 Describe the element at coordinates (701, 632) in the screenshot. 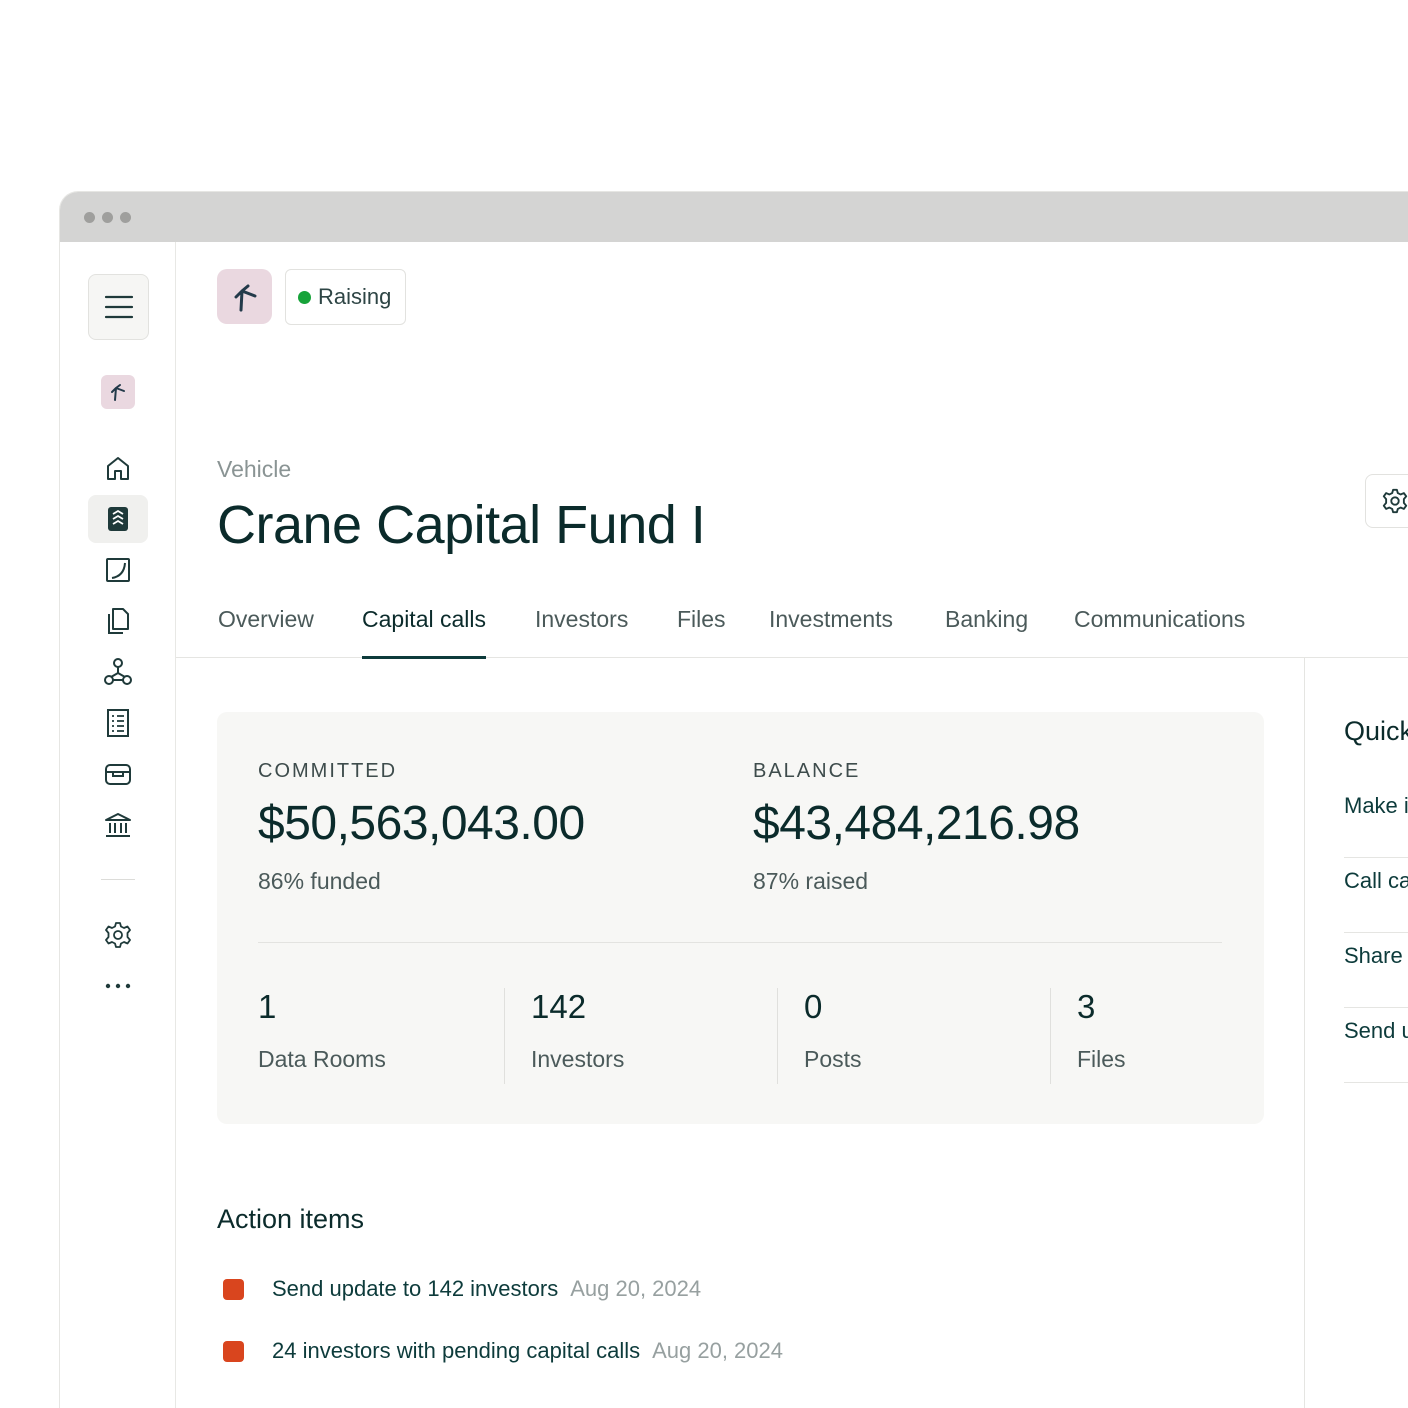

I see `tab-files: Files` at that location.